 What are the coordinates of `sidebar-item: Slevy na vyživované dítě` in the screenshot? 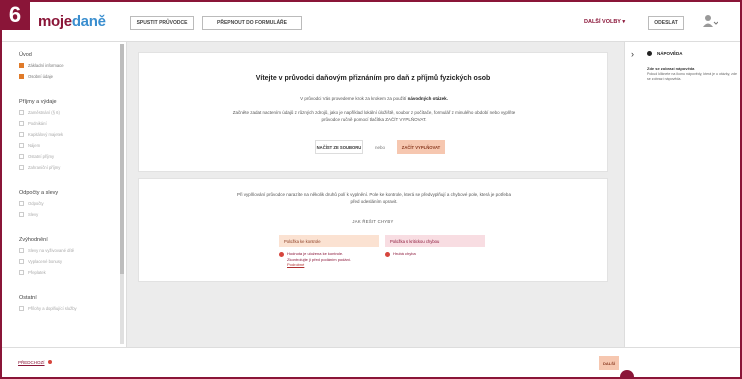 It's located at (46, 250).